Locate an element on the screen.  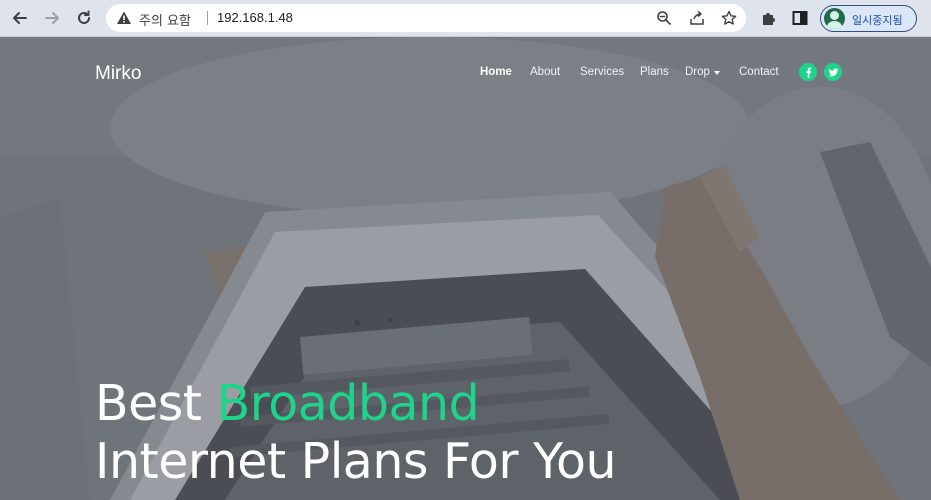
security-warning-text: 주의 요함 is located at coordinates (165, 19).